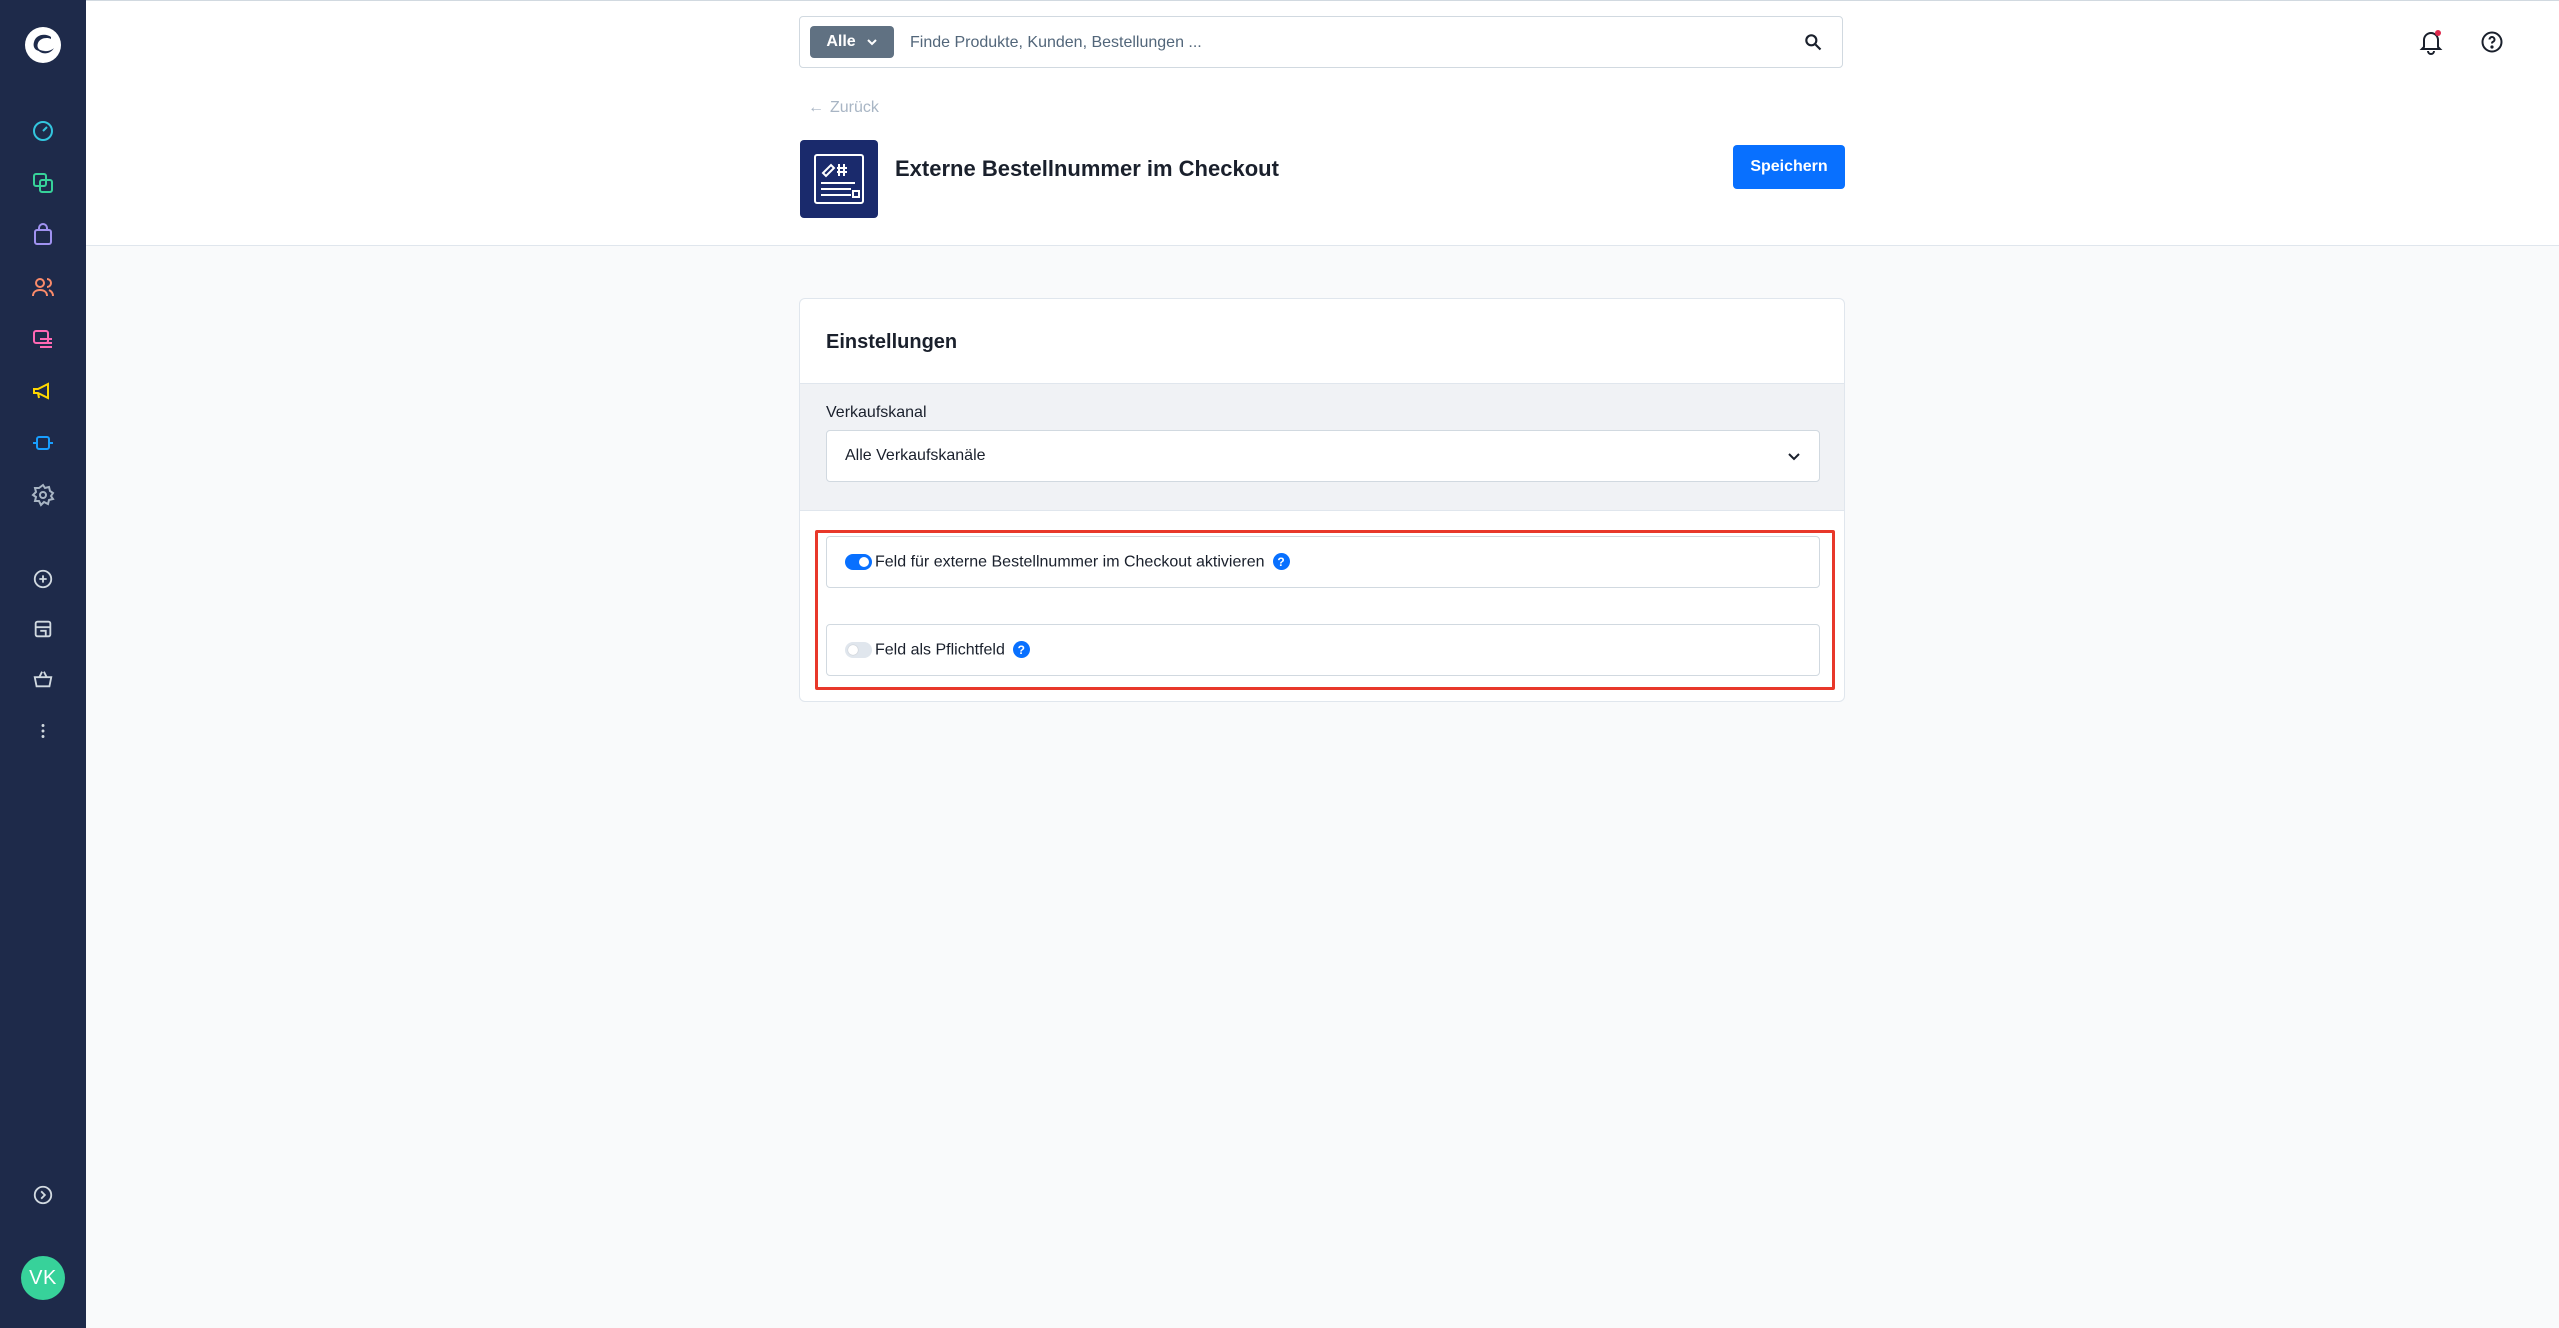  What do you see at coordinates (43, 131) in the screenshot?
I see `dashboard-icon` at bounding box center [43, 131].